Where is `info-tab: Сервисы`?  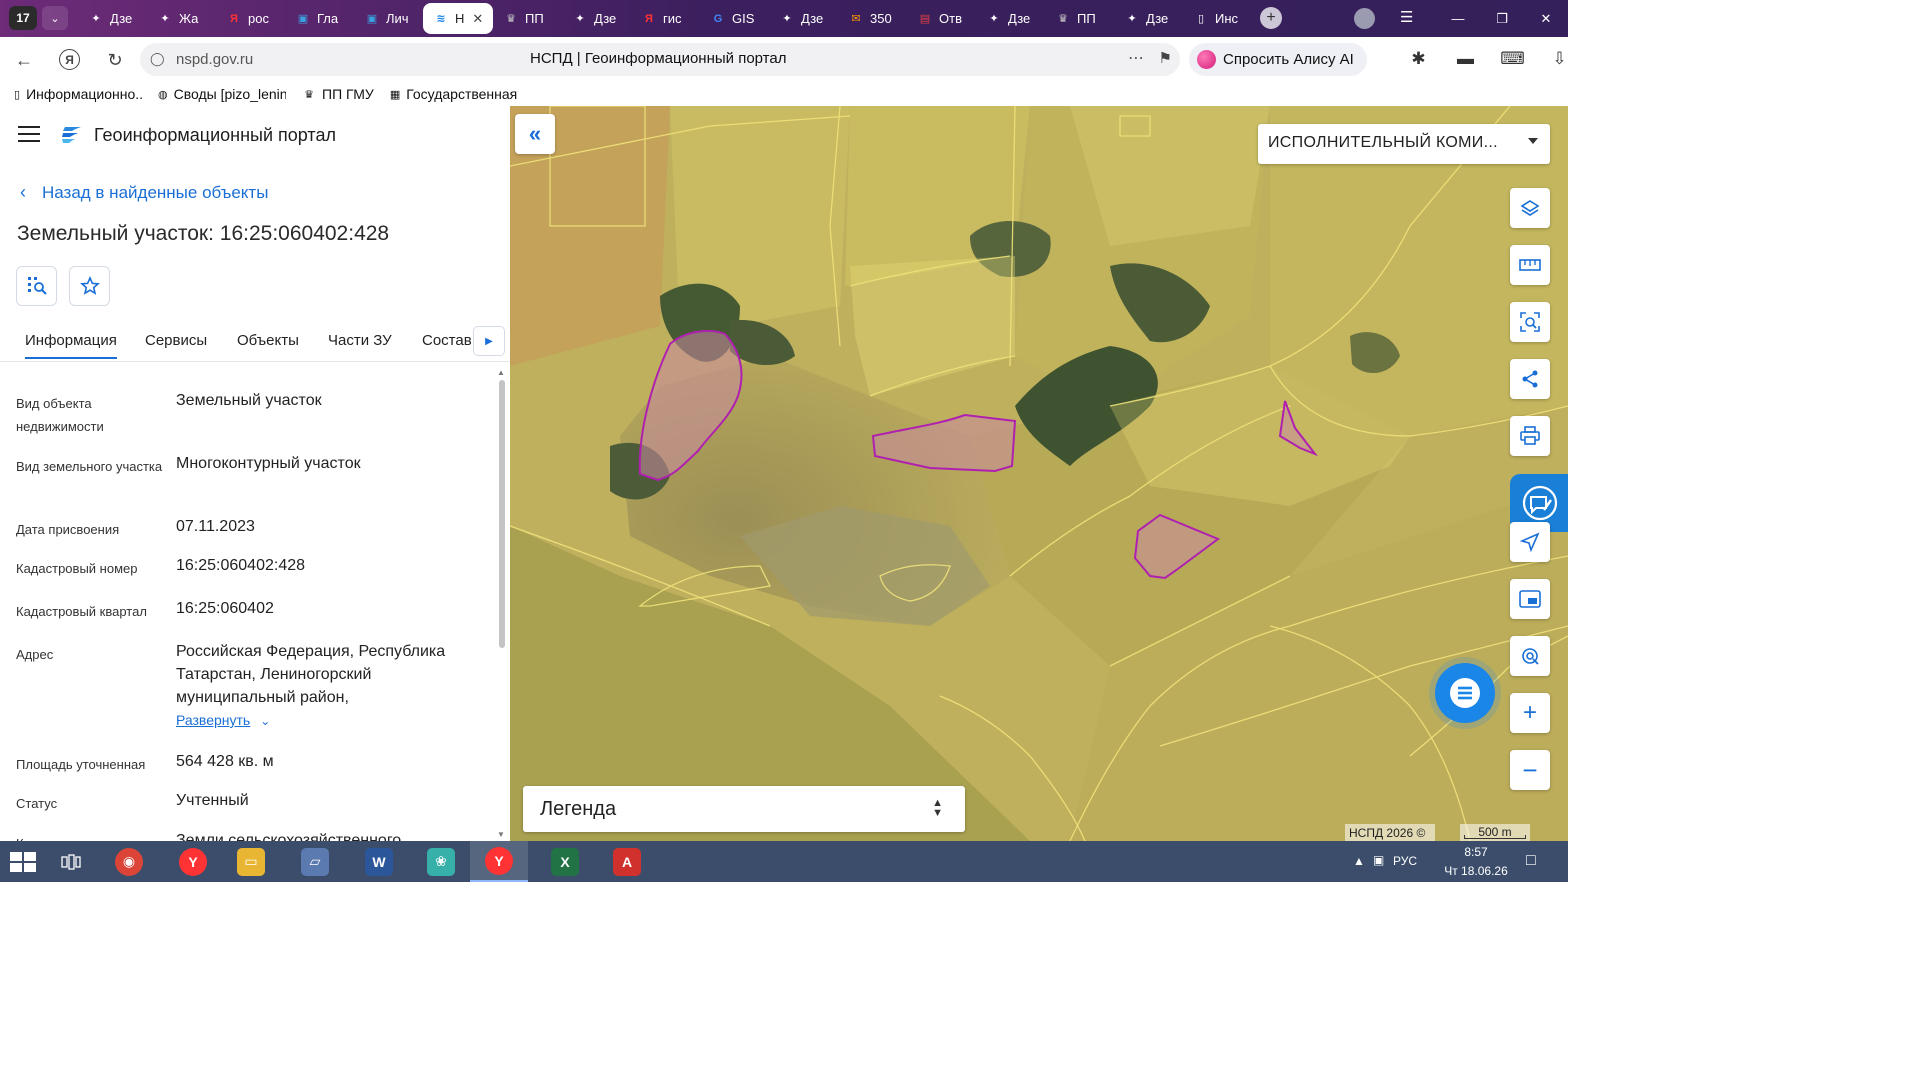 info-tab: Сервисы is located at coordinates (176, 340).